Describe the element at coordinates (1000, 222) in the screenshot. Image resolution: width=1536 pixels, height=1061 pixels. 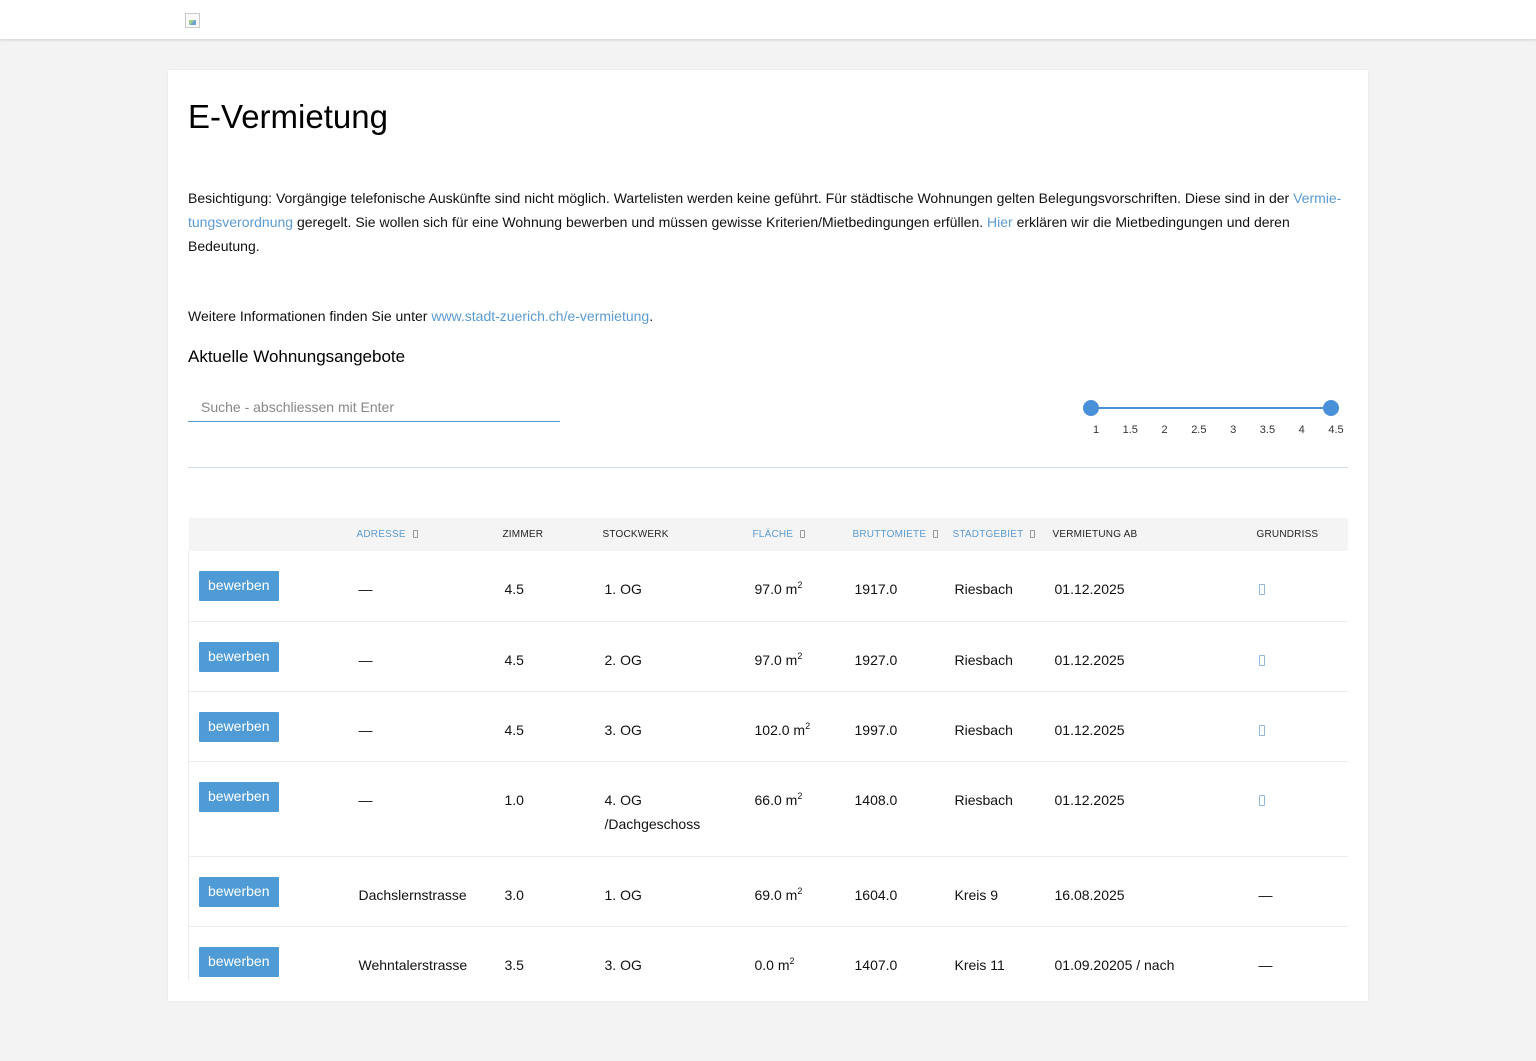
I see `hier-link: Hier` at that location.